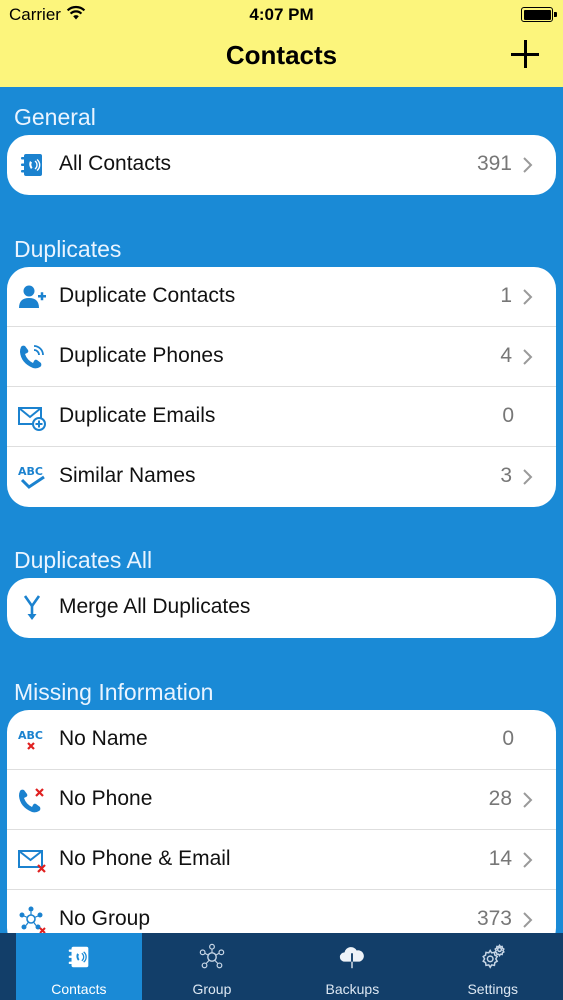 The image size is (563, 1000). Describe the element at coordinates (352, 989) in the screenshot. I see `tab-label: Backups` at that location.